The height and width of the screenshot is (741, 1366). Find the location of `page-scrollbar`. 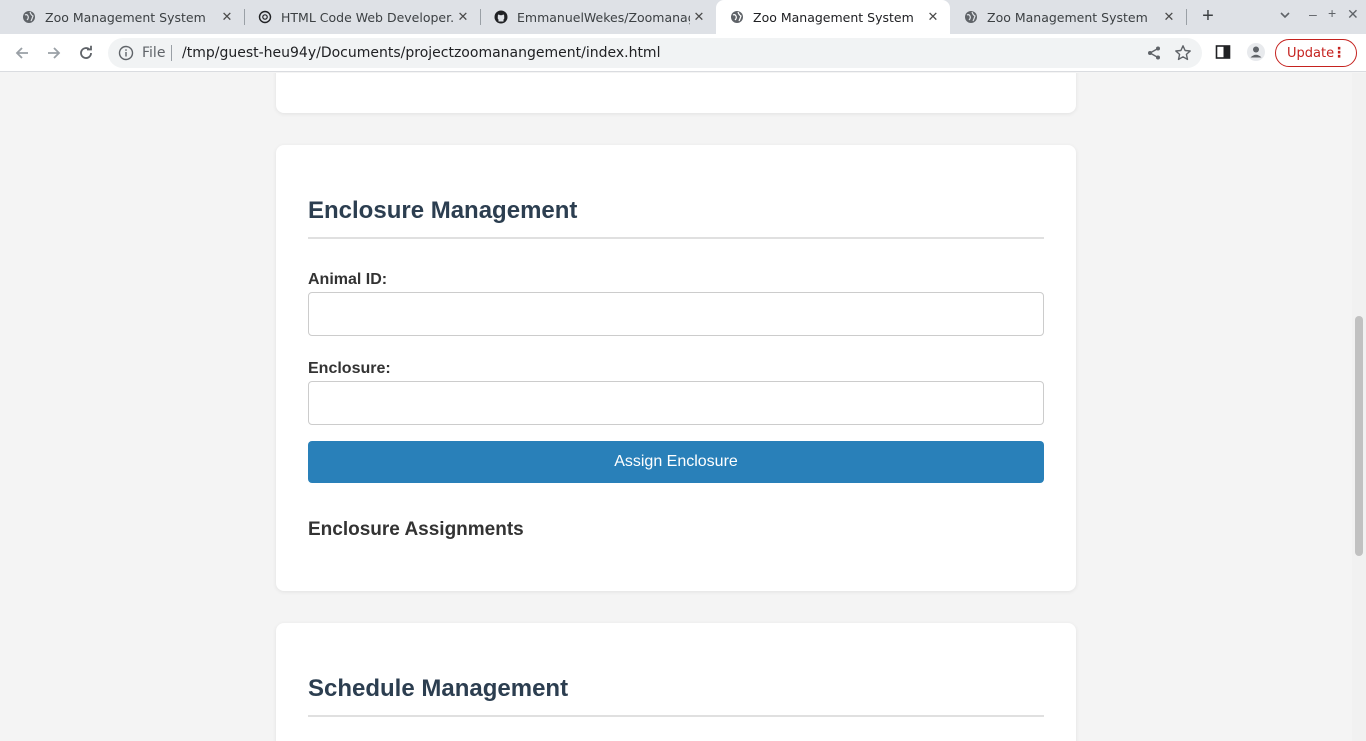

page-scrollbar is located at coordinates (1359, 407).